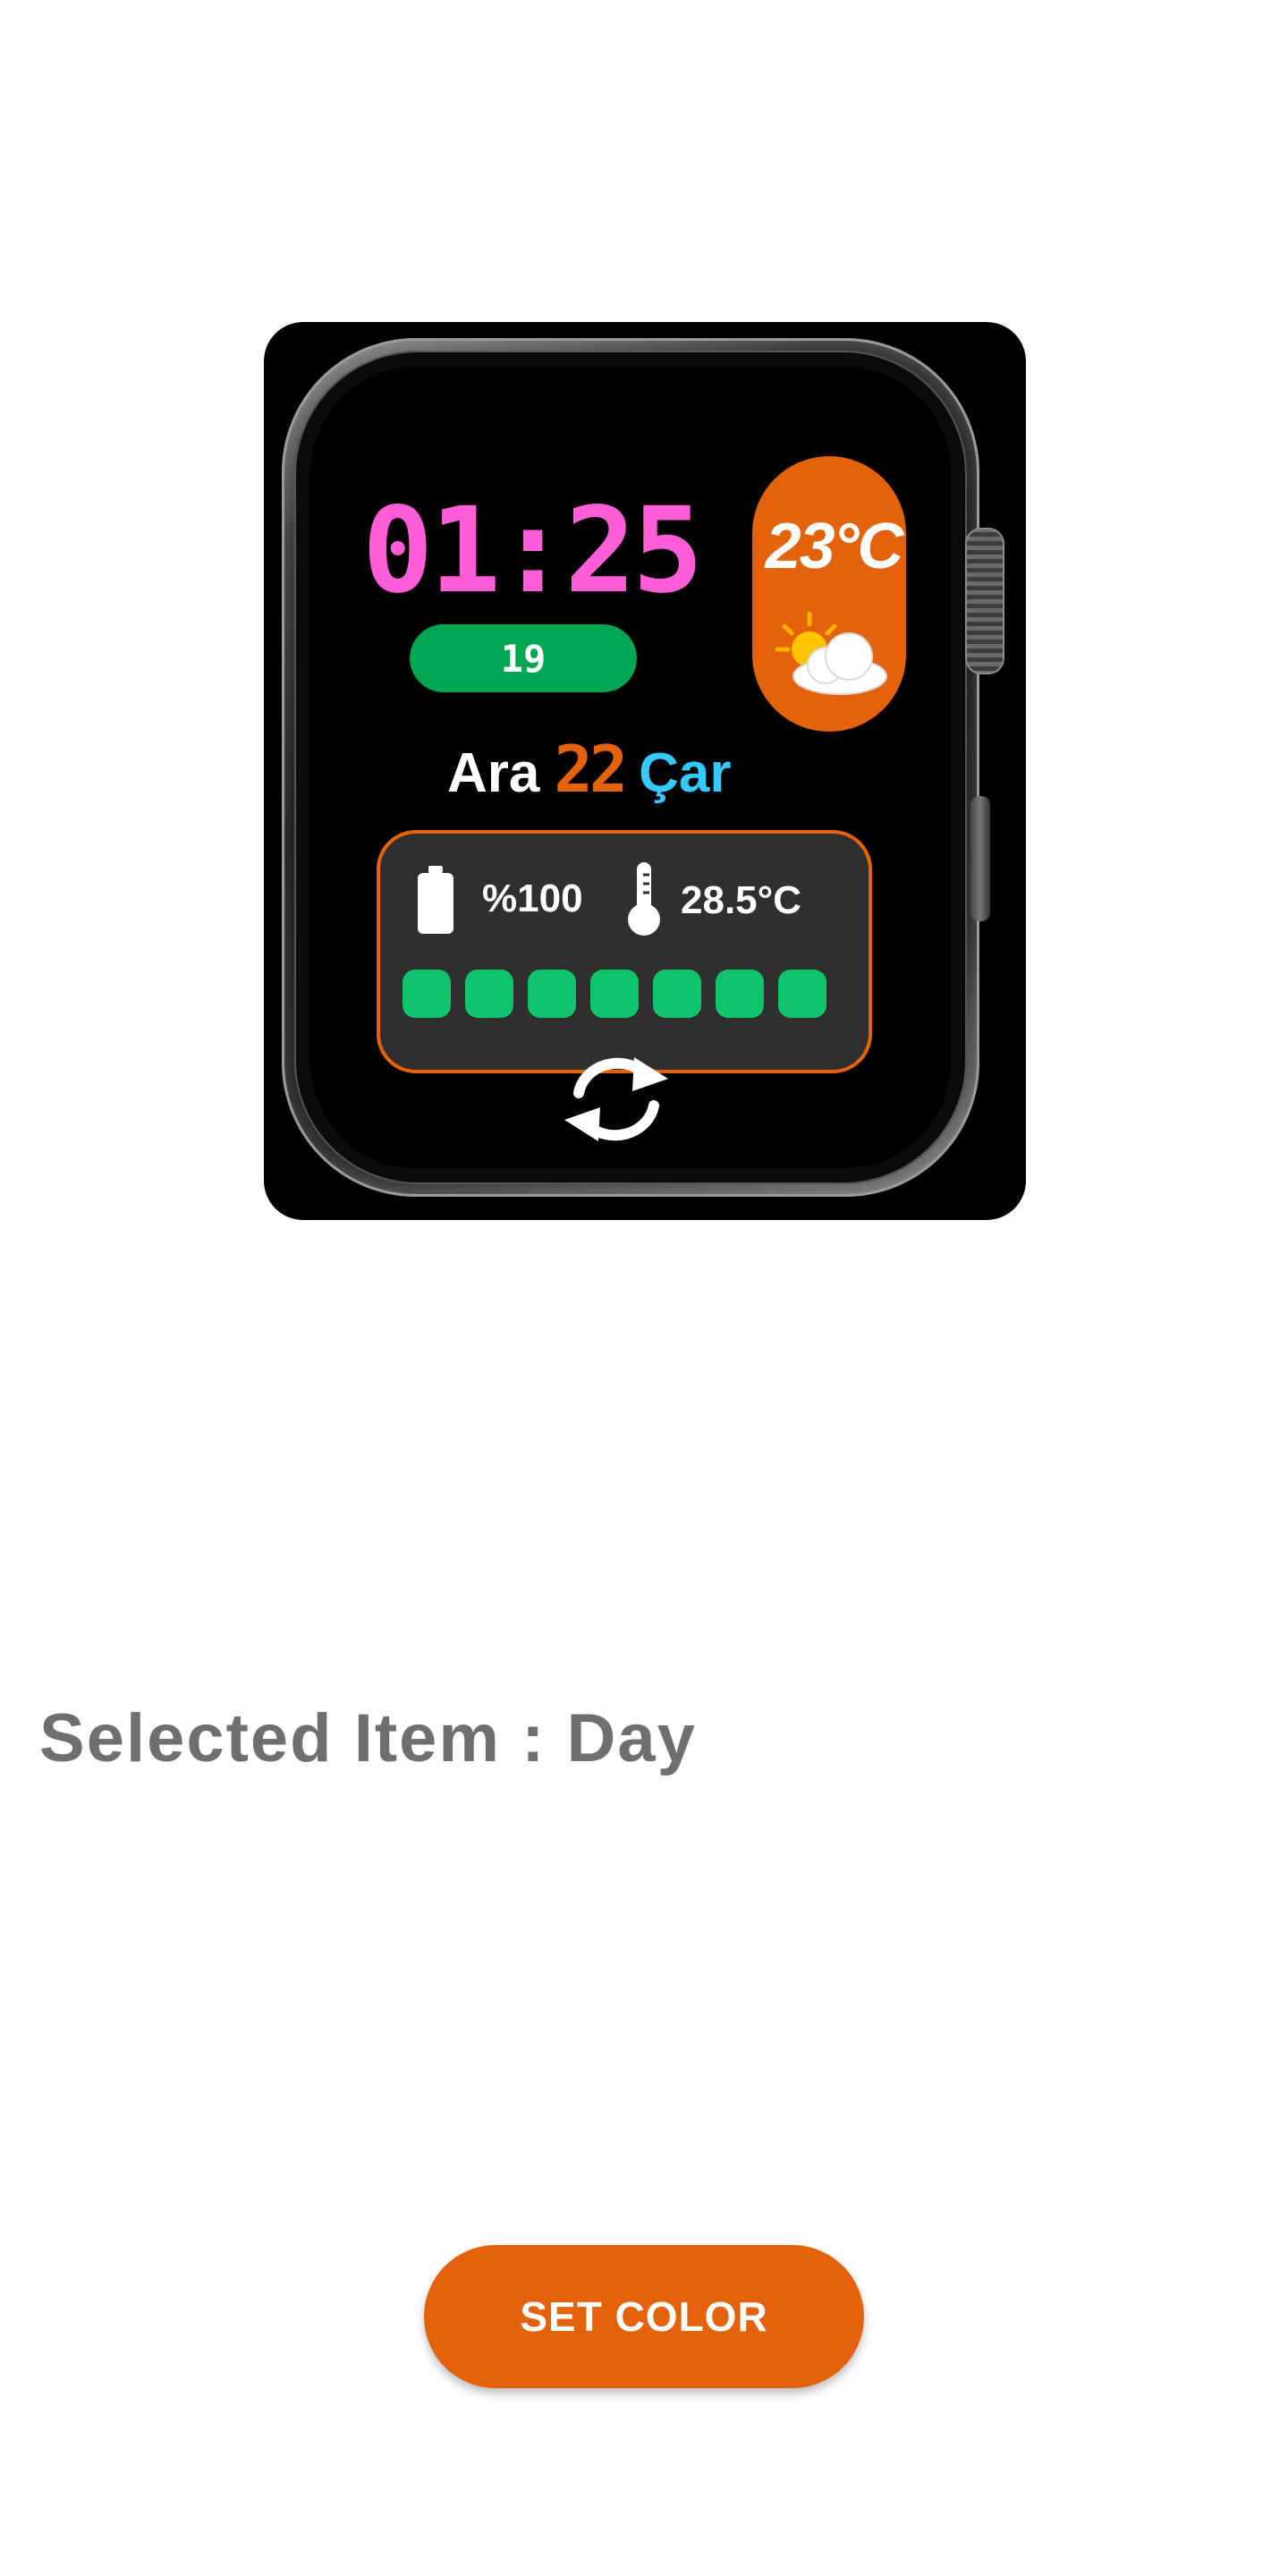 The width and height of the screenshot is (1288, 2576). Describe the element at coordinates (741, 900) in the screenshot. I see `device-temperature: 28.5°C` at that location.